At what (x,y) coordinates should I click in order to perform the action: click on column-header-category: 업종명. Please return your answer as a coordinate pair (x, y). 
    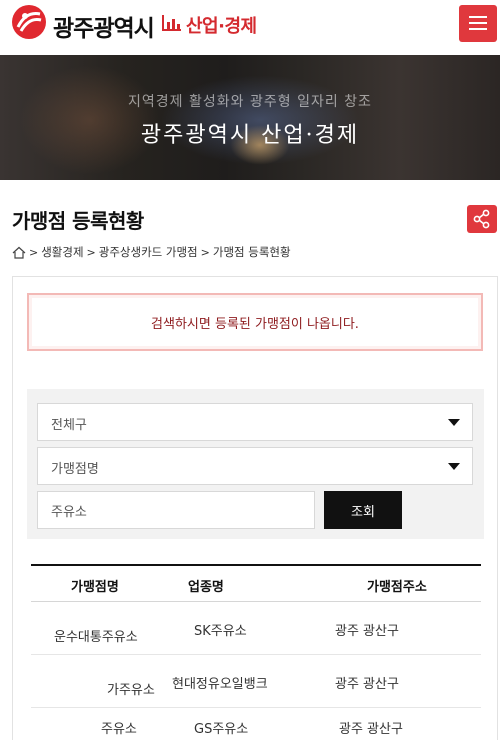
    Looking at the image, I should click on (206, 587).